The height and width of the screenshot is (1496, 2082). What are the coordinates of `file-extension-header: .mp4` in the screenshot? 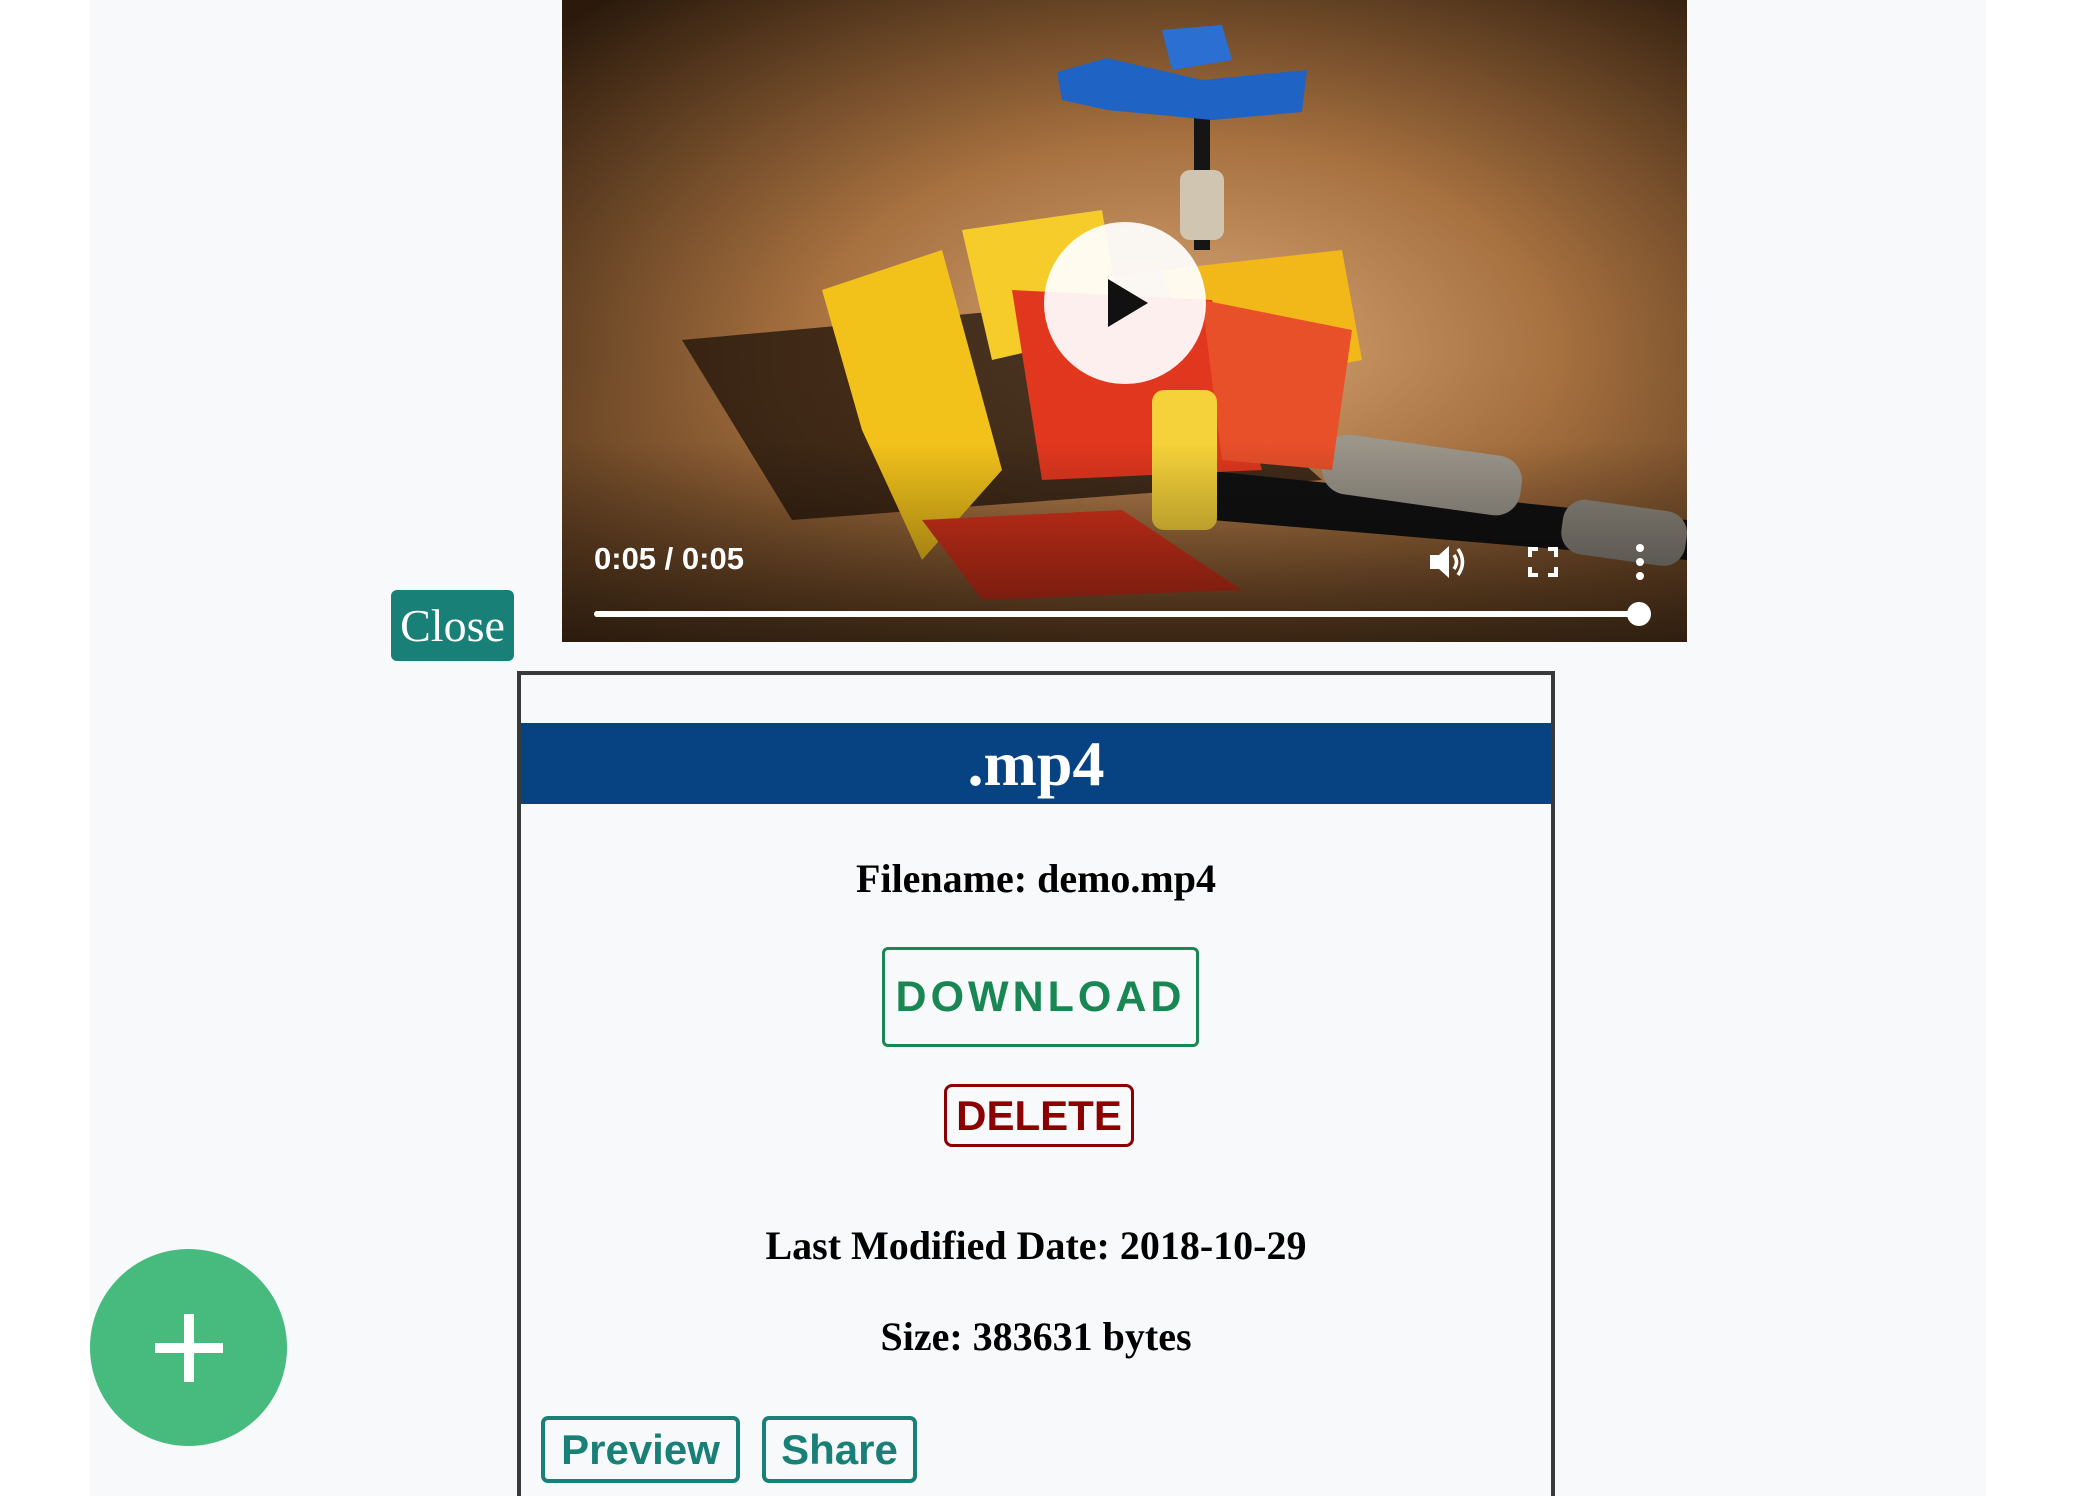 It's located at (1036, 763).